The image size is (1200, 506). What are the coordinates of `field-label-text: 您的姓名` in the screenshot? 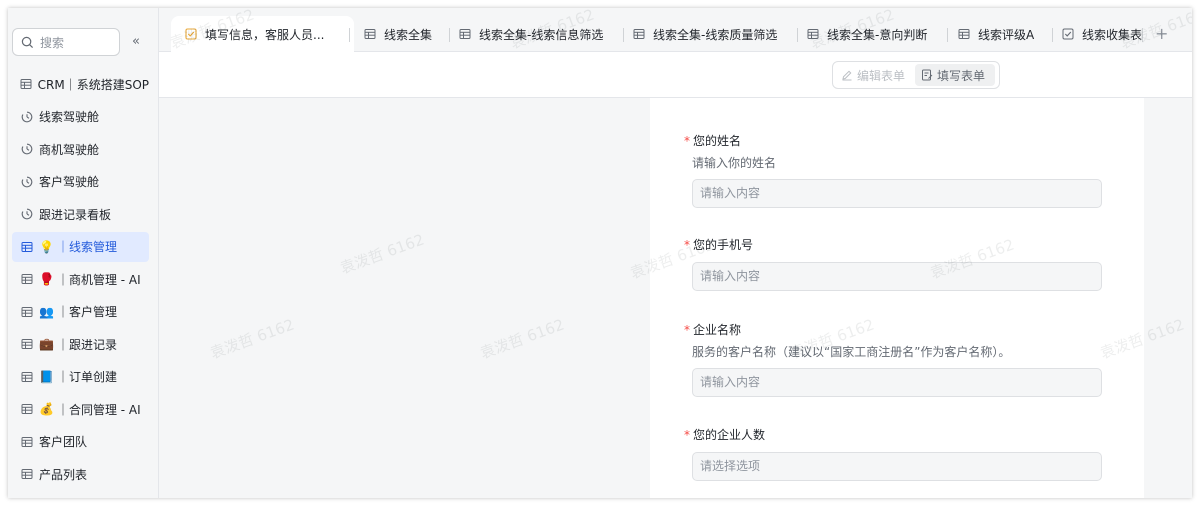 It's located at (717, 141).